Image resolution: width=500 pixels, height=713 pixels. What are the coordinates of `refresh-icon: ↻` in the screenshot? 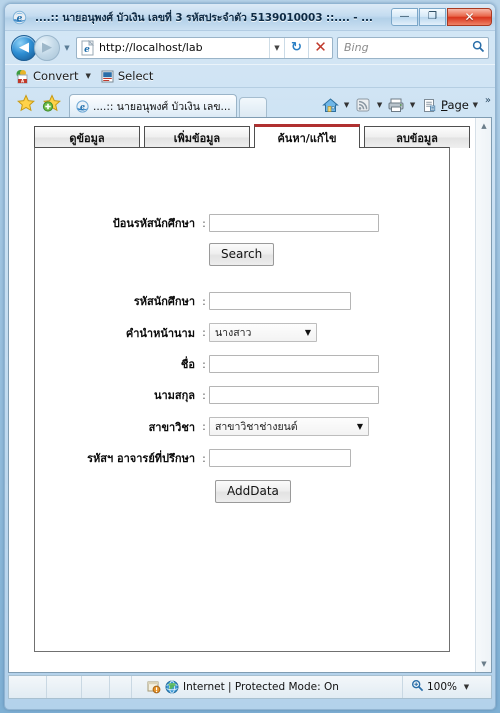 It's located at (296, 47).